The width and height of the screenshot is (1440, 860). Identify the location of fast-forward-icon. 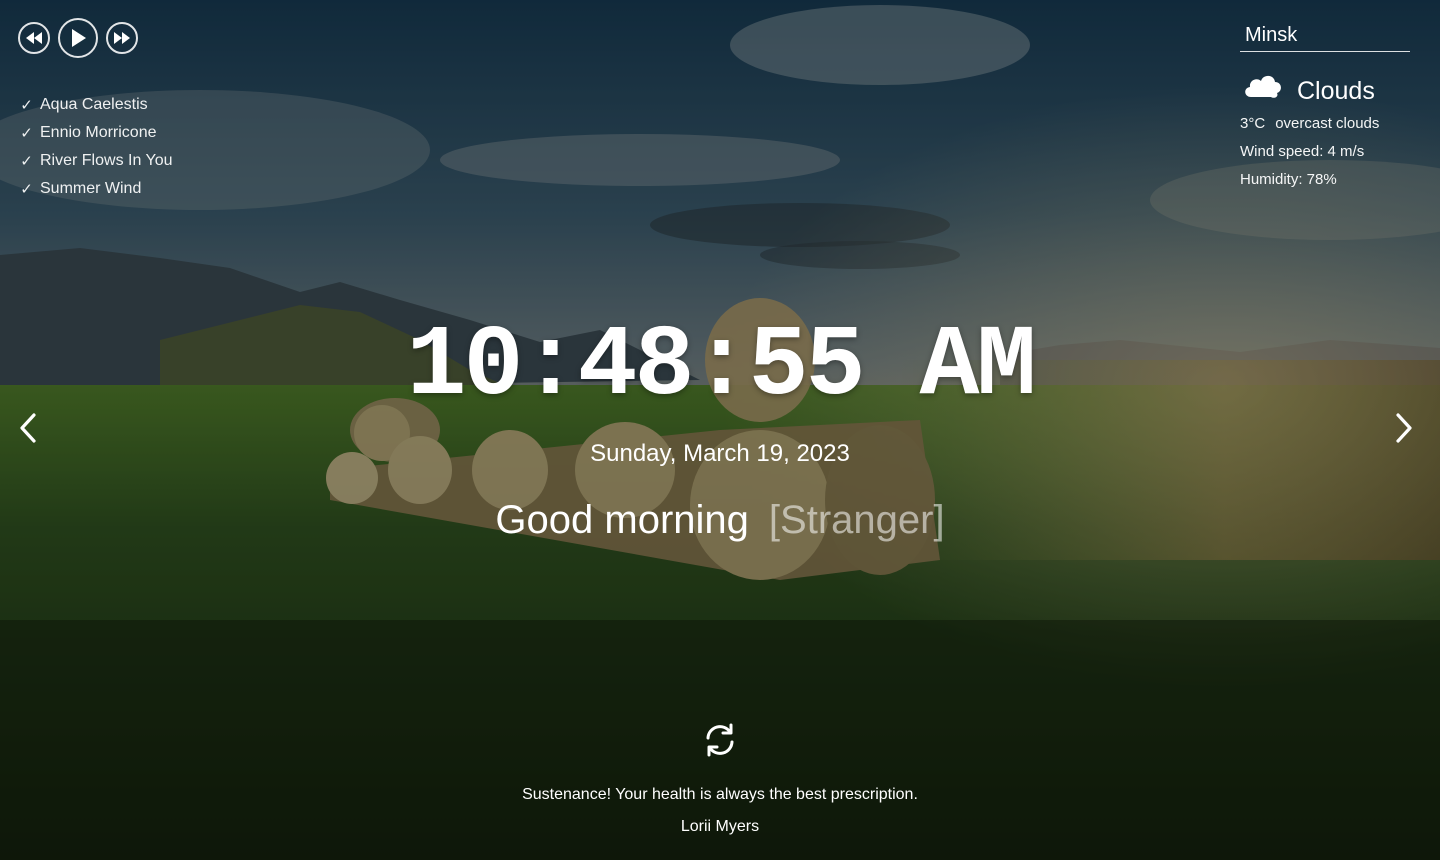
(122, 38).